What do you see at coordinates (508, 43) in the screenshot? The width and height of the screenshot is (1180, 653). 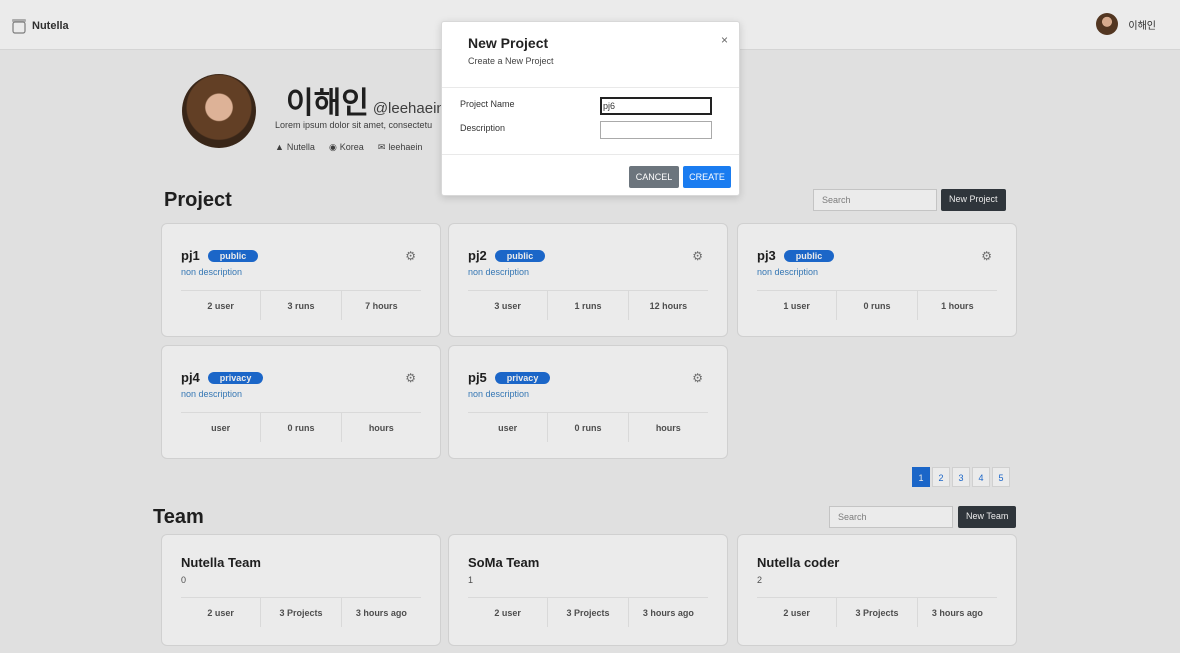 I see `modal-title: New Project` at bounding box center [508, 43].